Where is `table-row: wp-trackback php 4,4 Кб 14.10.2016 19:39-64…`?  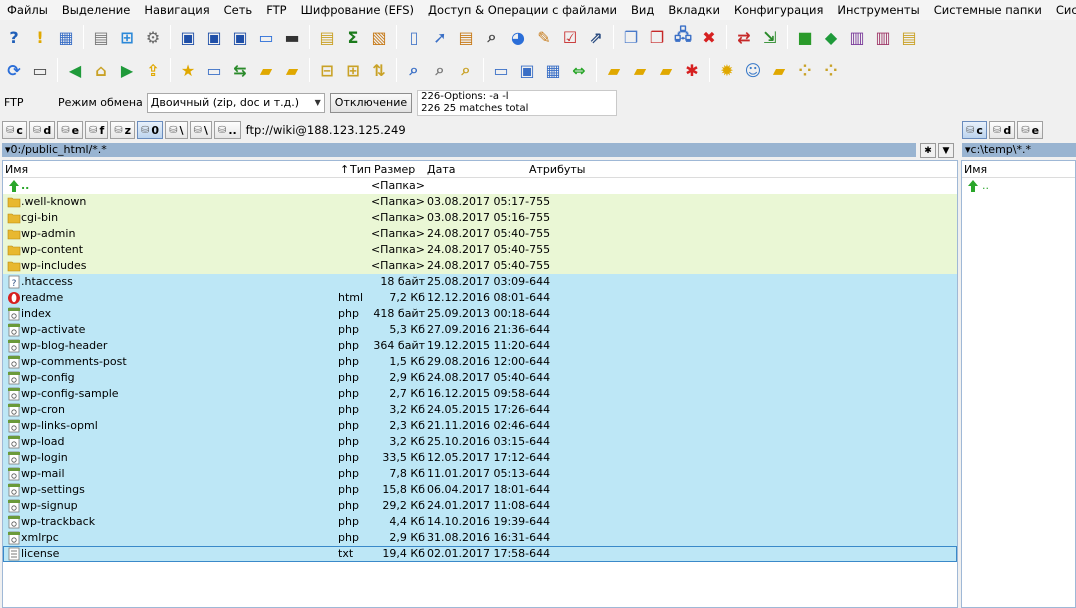 table-row: wp-trackback php 4,4 Кб 14.10.2016 19:39-64… is located at coordinates (480, 522).